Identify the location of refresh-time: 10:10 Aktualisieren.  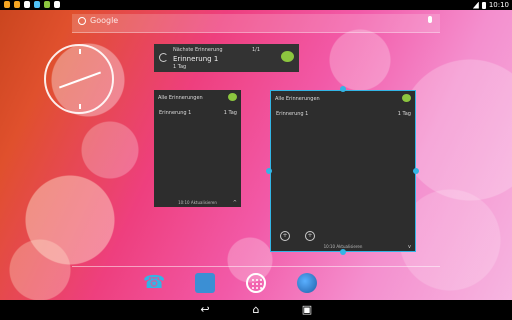
(197, 202).